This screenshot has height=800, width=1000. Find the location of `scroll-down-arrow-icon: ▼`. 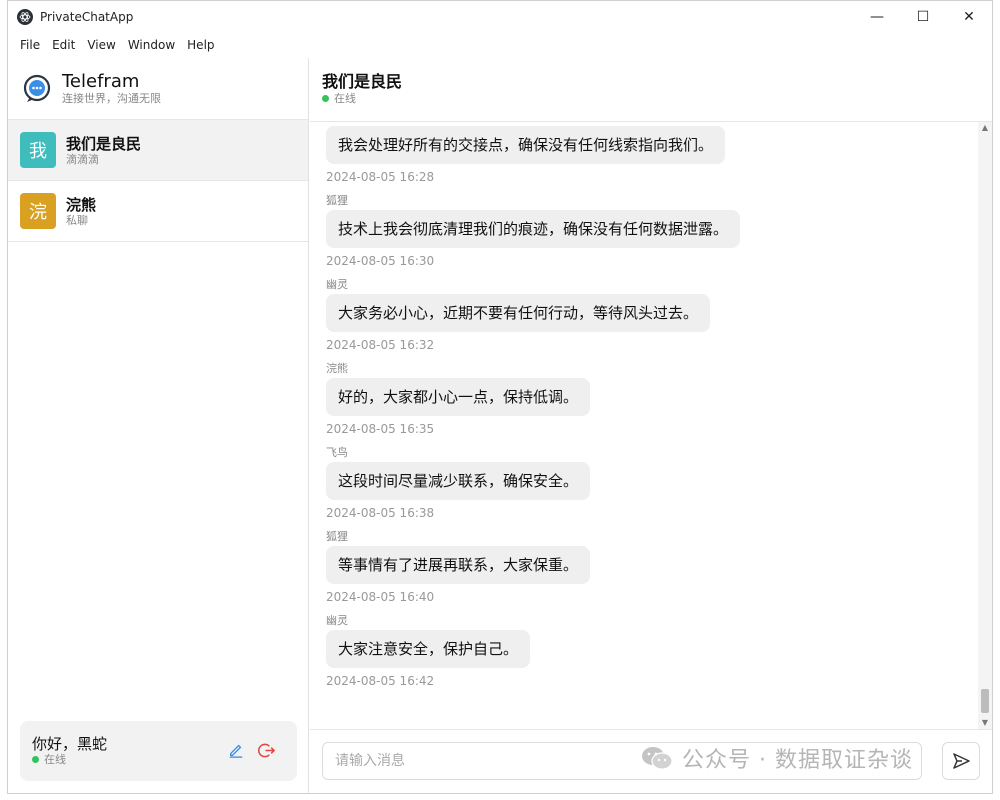

scroll-down-arrow-icon: ▼ is located at coordinates (985, 723).